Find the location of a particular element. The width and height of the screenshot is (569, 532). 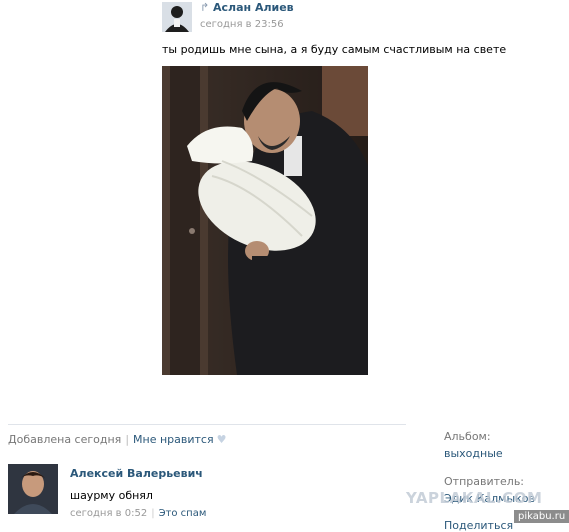

share-link: Поделиться is located at coordinates (478, 525).